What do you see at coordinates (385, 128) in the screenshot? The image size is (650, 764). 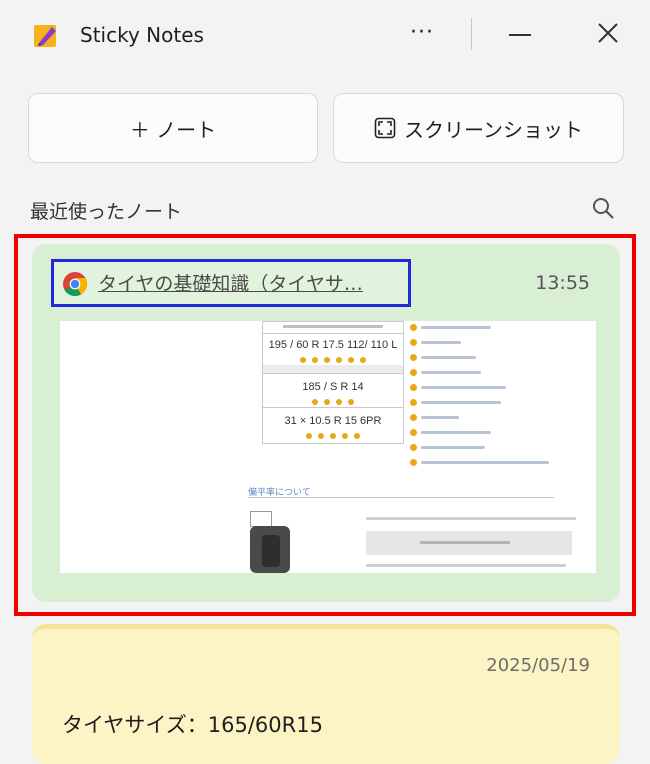 I see `screenshot-icon` at bounding box center [385, 128].